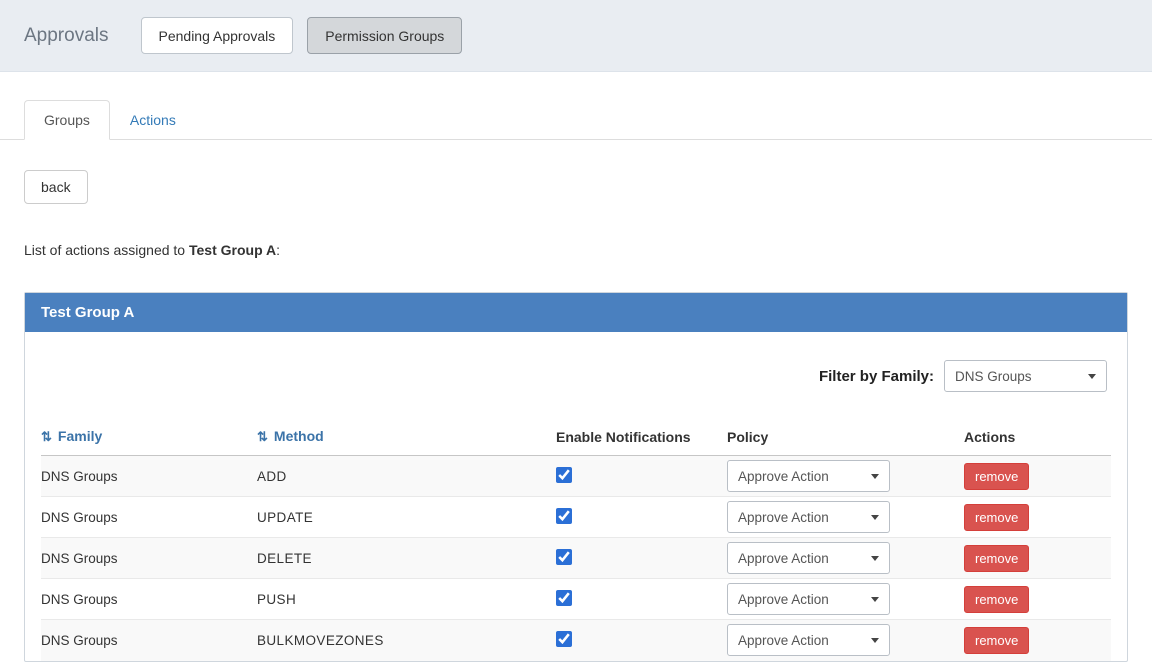 This screenshot has height=662, width=1152. I want to click on page-title: Approvals, so click(66, 35).